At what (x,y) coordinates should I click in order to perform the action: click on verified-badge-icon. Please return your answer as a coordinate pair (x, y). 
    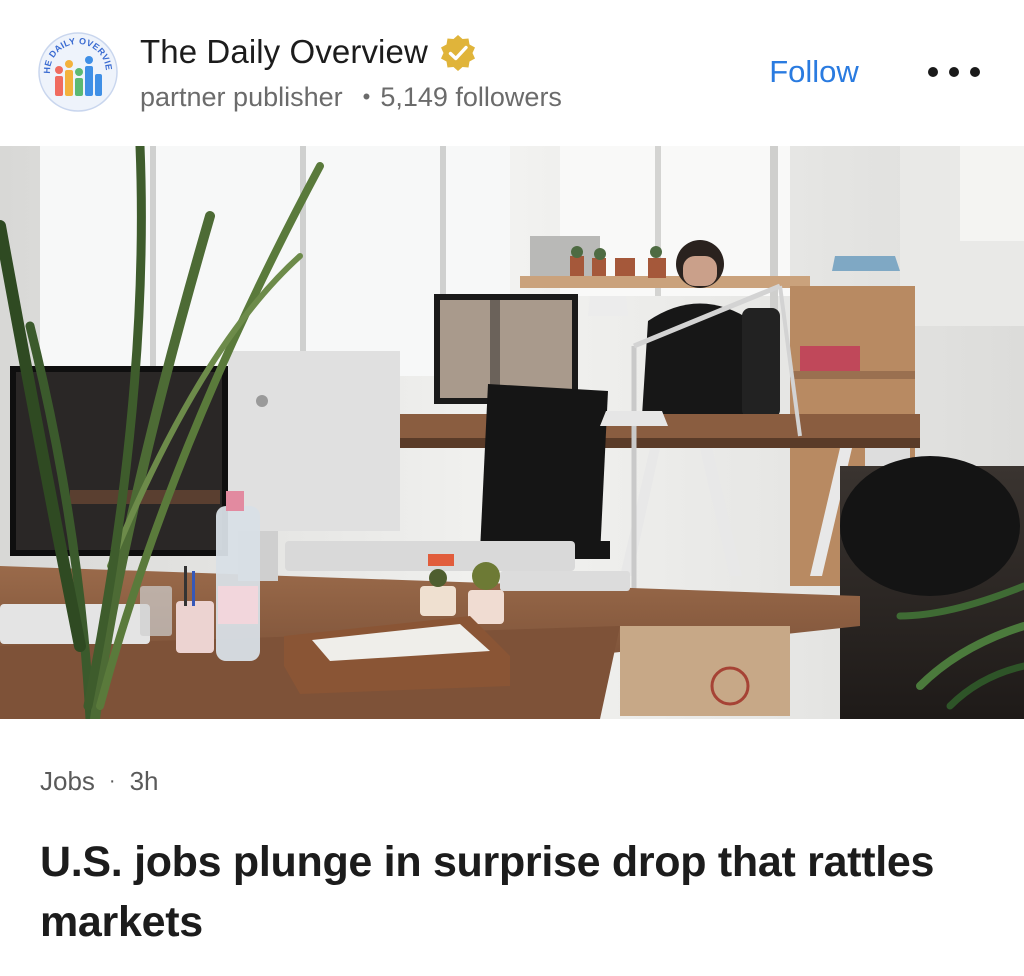
    Looking at the image, I should click on (457, 53).